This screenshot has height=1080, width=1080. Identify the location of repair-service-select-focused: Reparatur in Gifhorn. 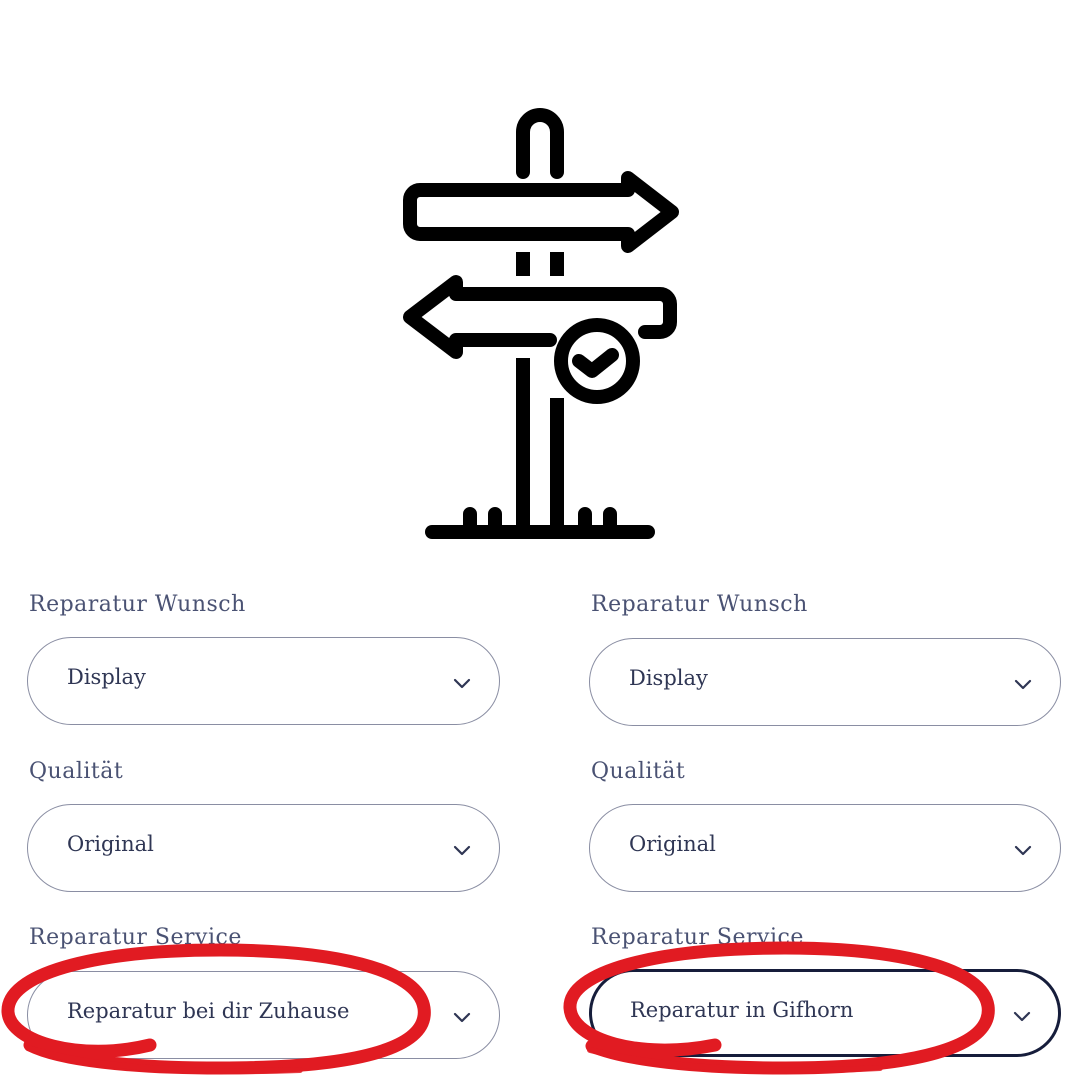
(825, 1013).